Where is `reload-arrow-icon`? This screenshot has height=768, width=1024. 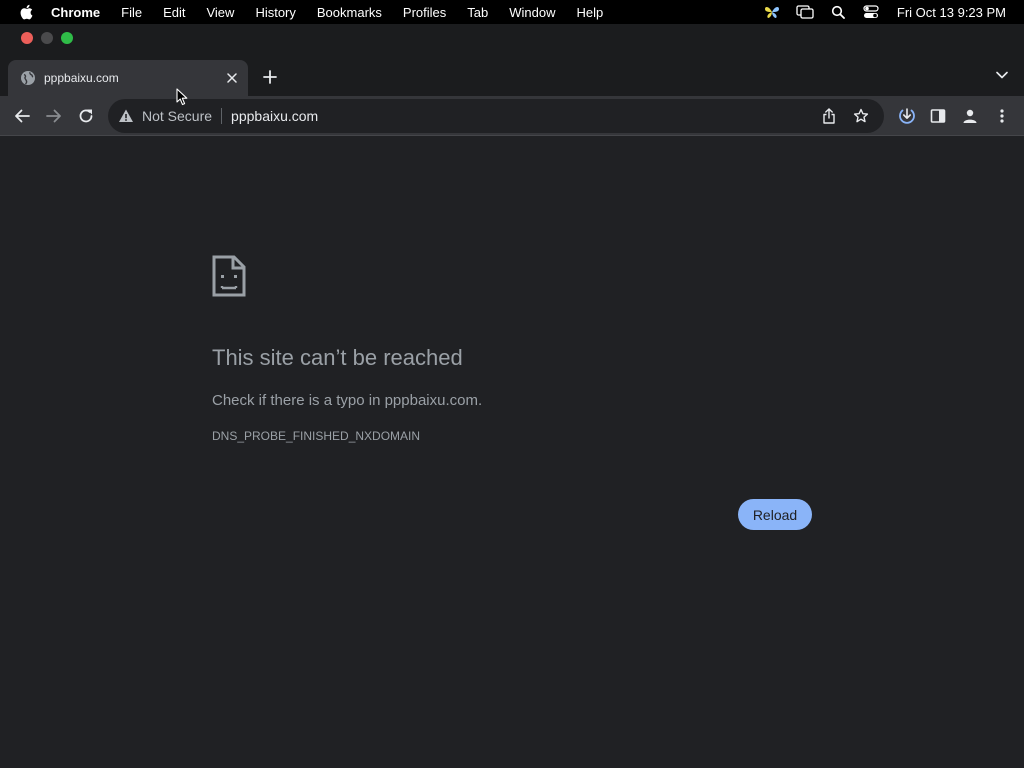
reload-arrow-icon is located at coordinates (86, 116).